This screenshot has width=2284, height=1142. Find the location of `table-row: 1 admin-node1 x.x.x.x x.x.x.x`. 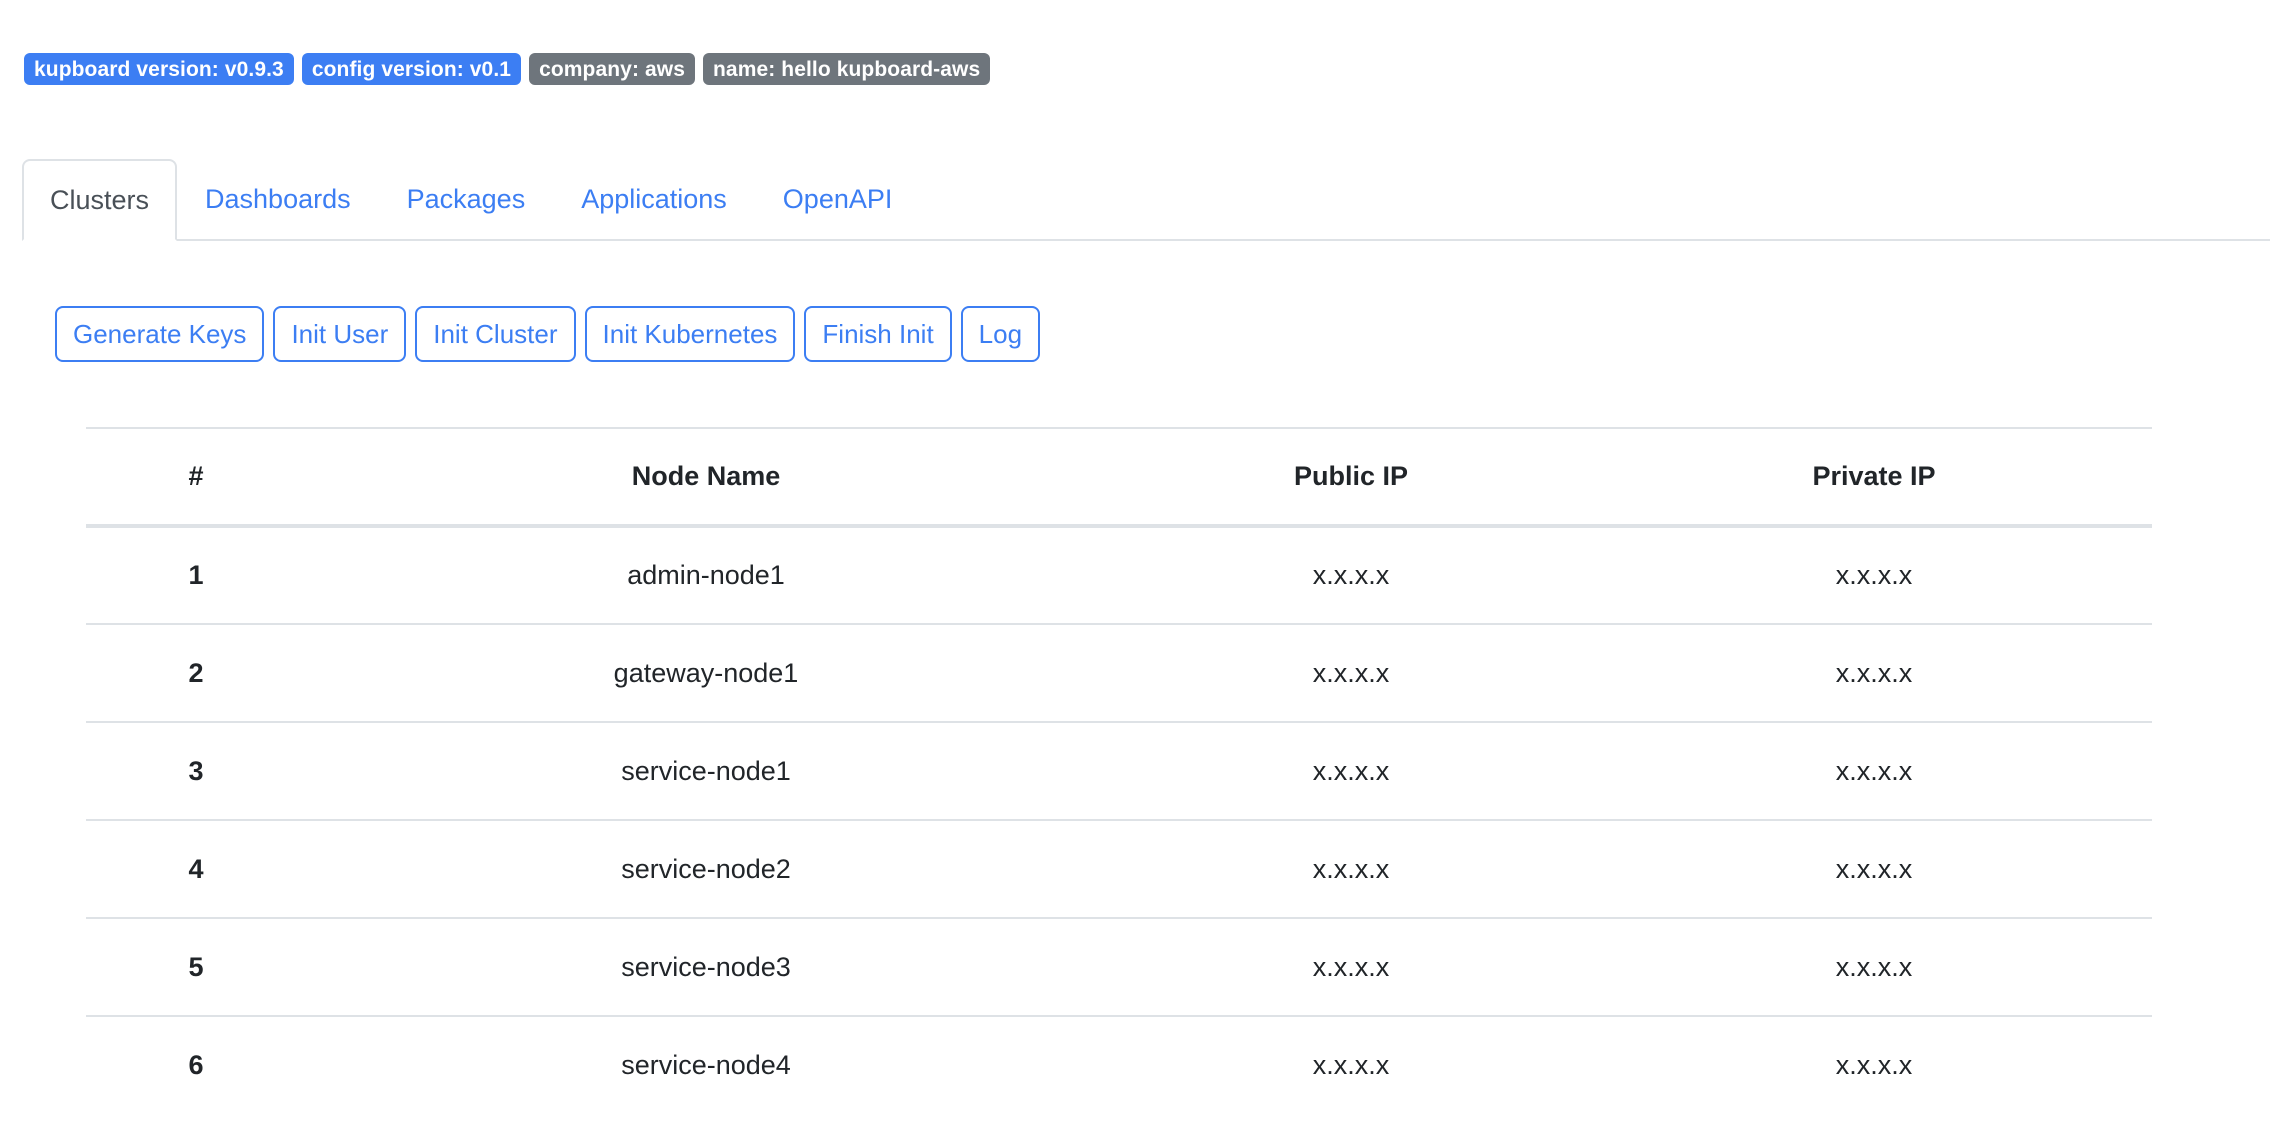

table-row: 1 admin-node1 x.x.x.x x.x.x.x is located at coordinates (1119, 574).